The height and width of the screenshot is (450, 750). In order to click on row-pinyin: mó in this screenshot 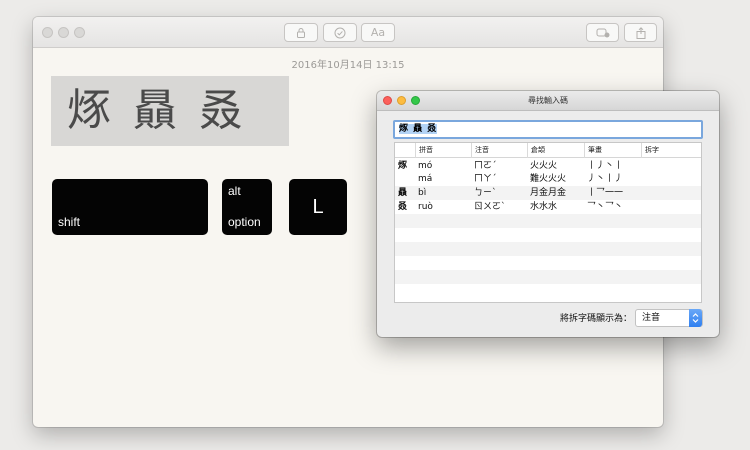, I will do `click(425, 166)`.